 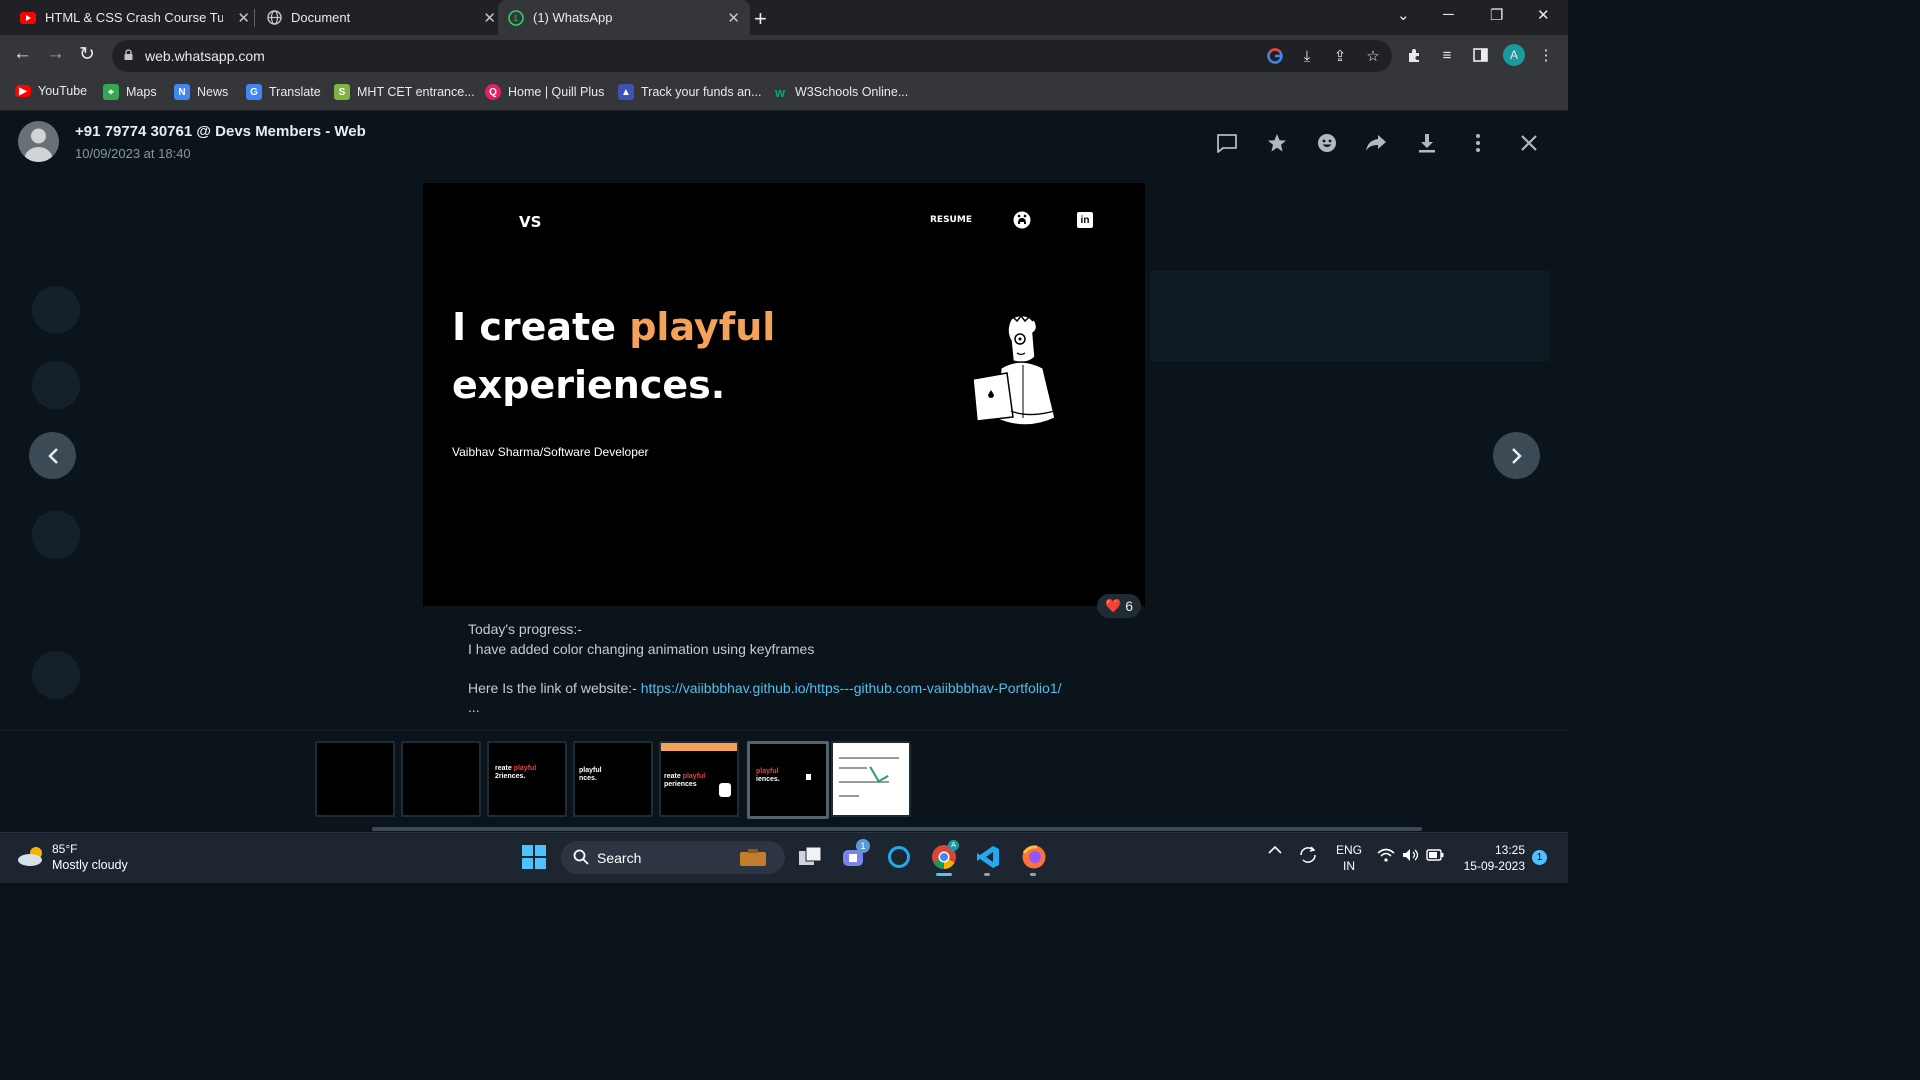 I want to click on bookmark-news: N News, so click(x=201, y=92).